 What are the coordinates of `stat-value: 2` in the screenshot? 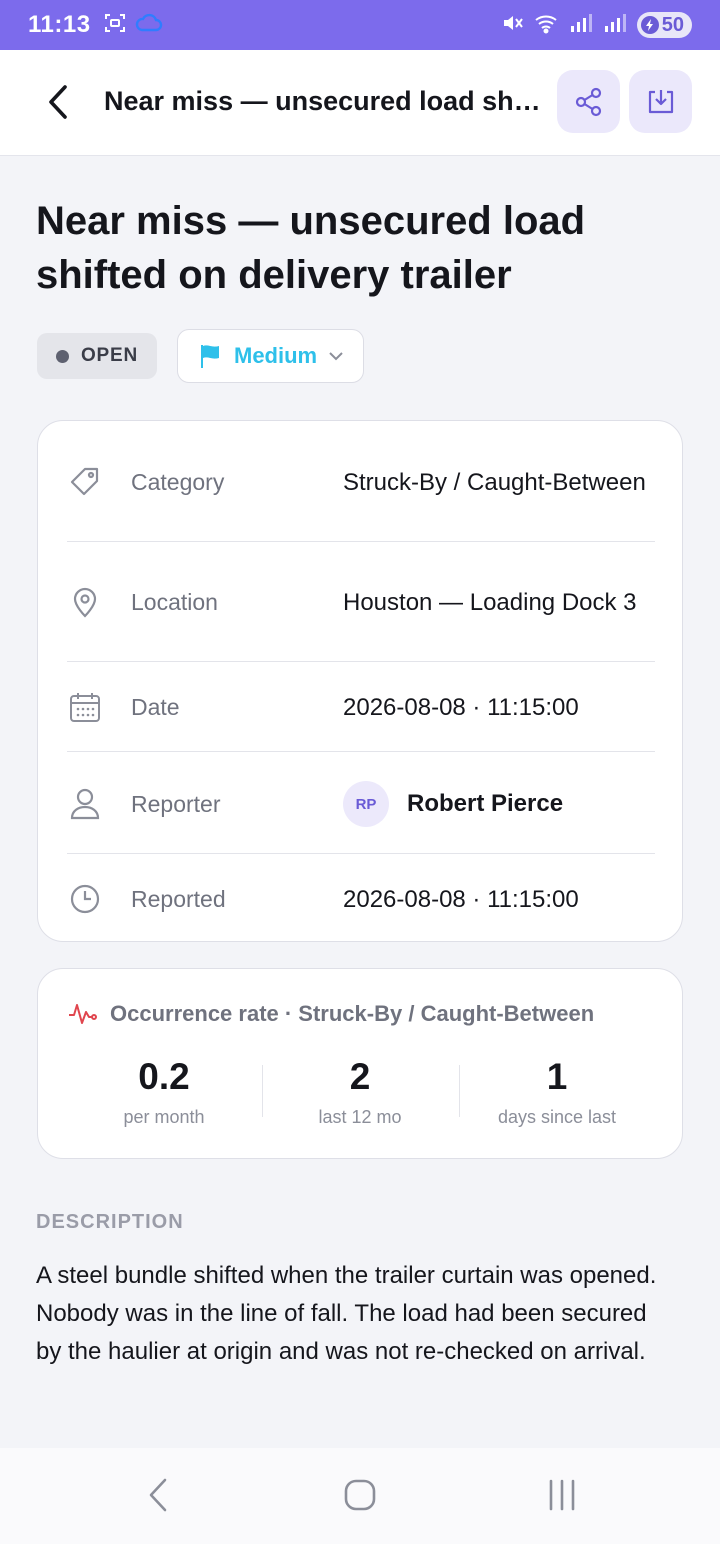 It's located at (360, 1076).